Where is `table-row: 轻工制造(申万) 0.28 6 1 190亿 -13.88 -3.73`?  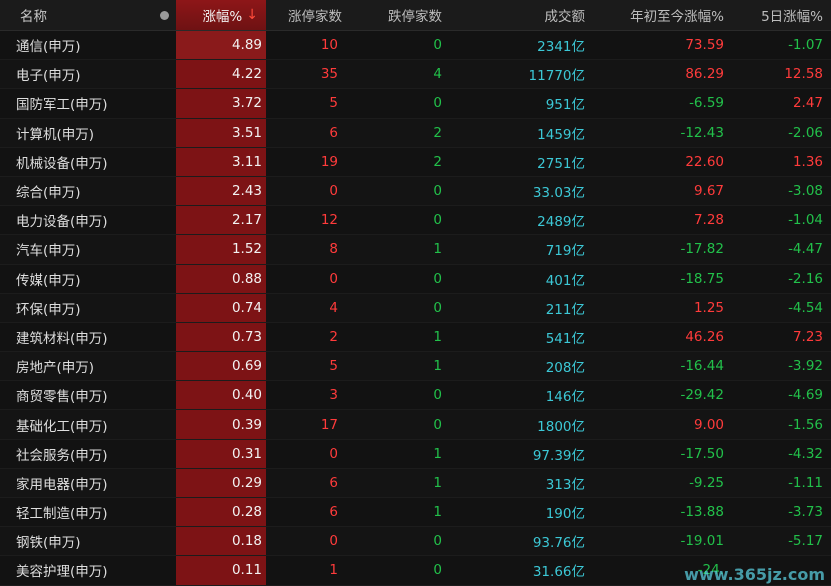 table-row: 轻工制造(申万) 0.28 6 1 190亿 -13.88 -3.73 is located at coordinates (415, 513).